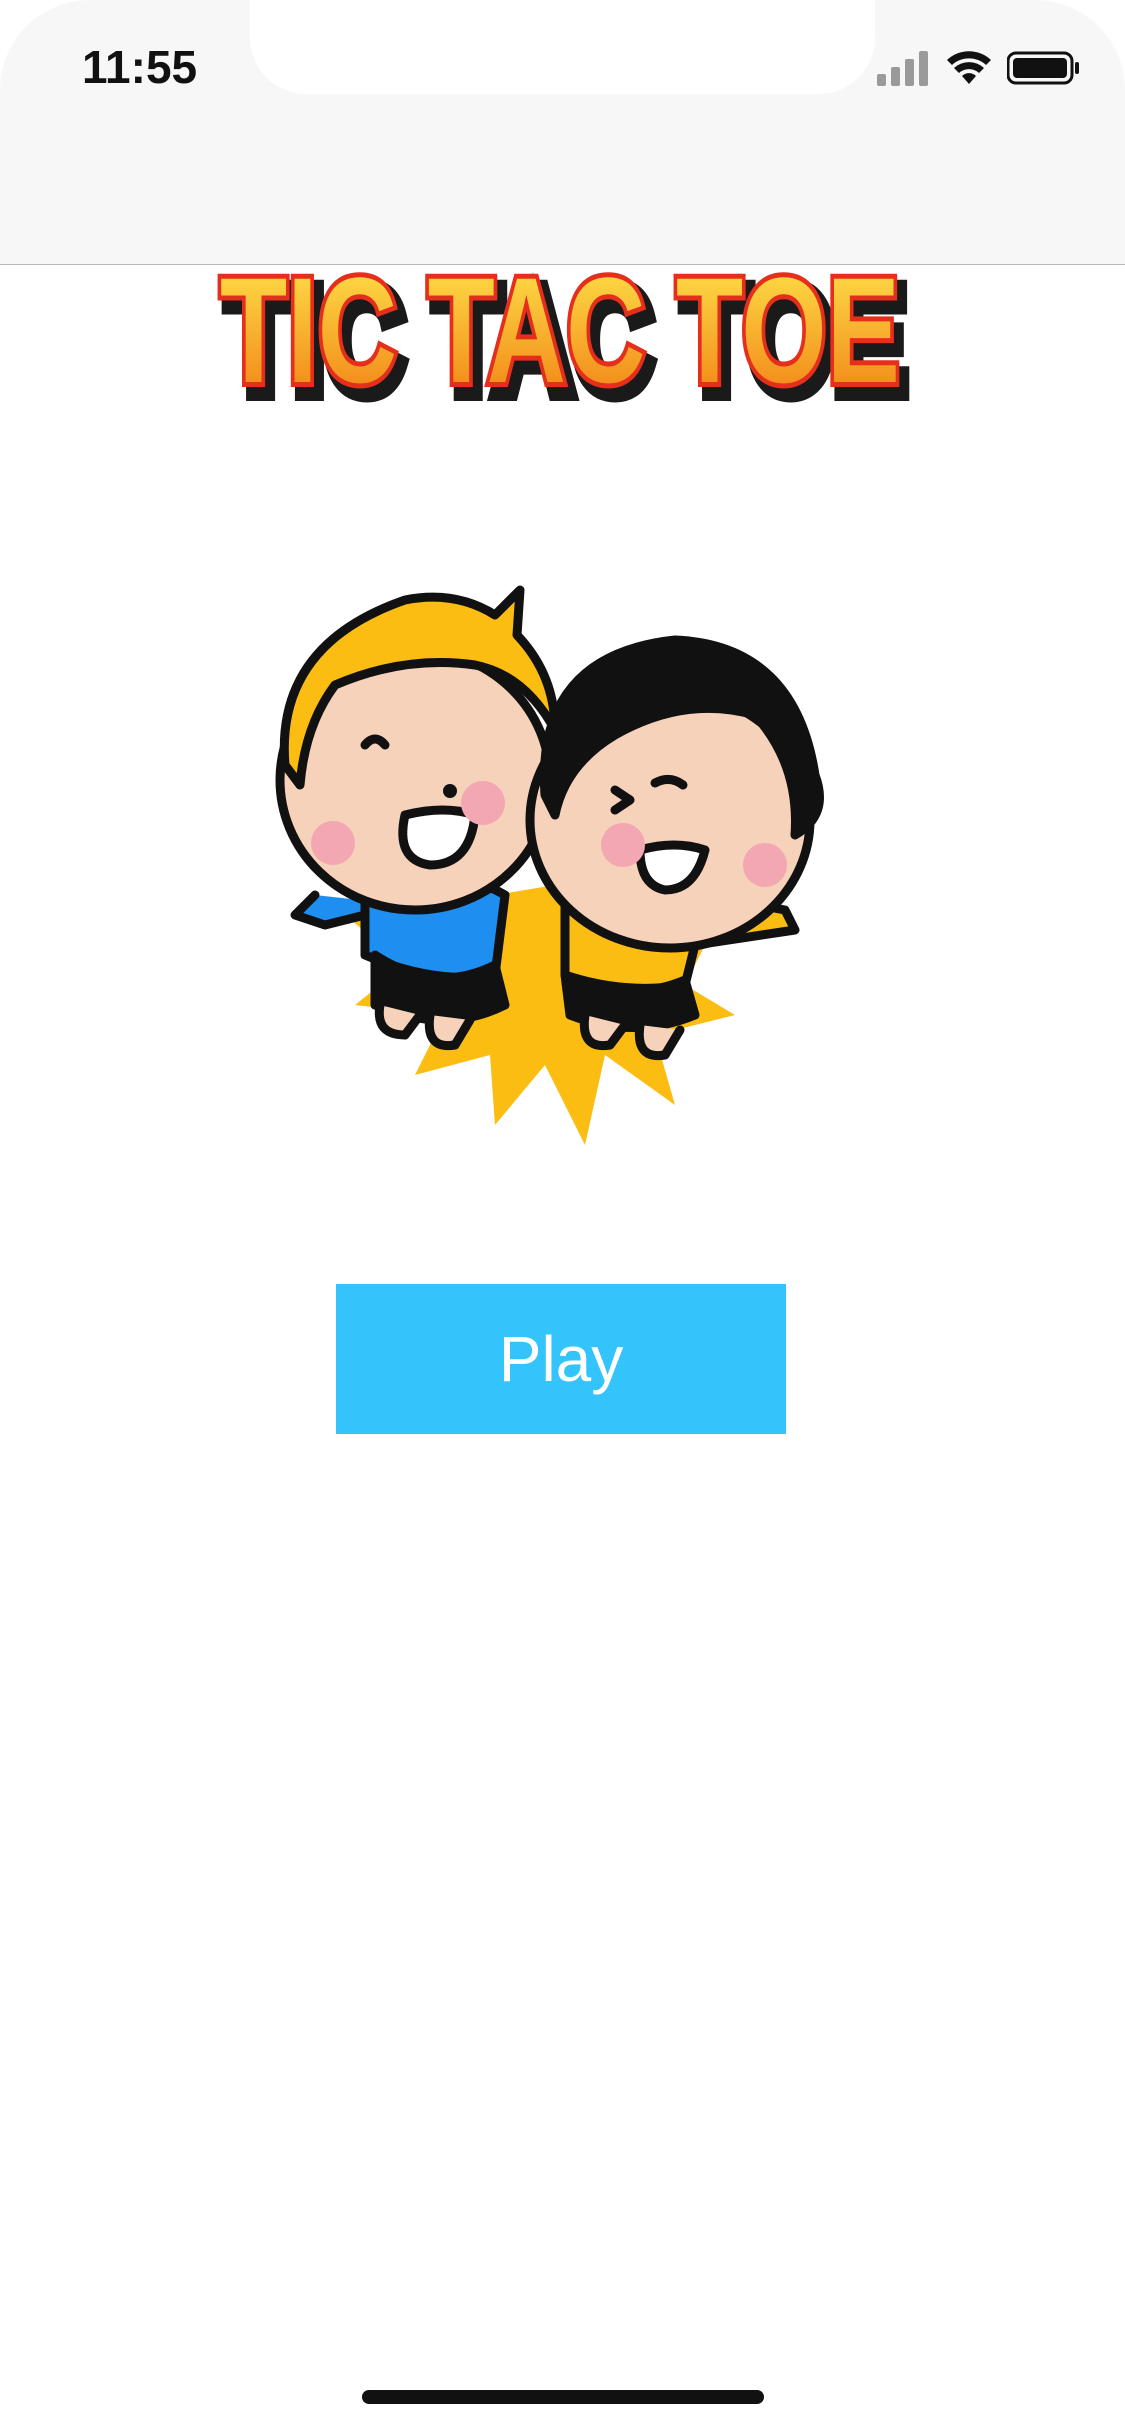 This screenshot has height=2436, width=1125. What do you see at coordinates (1043, 68) in the screenshot?
I see `battery-icon` at bounding box center [1043, 68].